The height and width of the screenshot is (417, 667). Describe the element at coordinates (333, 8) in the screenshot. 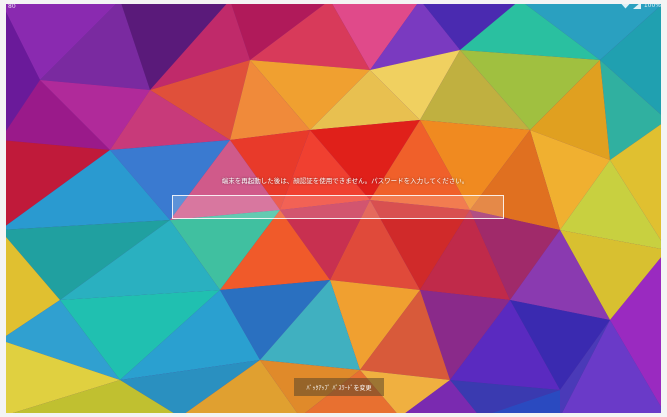

I see `status-bar: 80 100%` at that location.